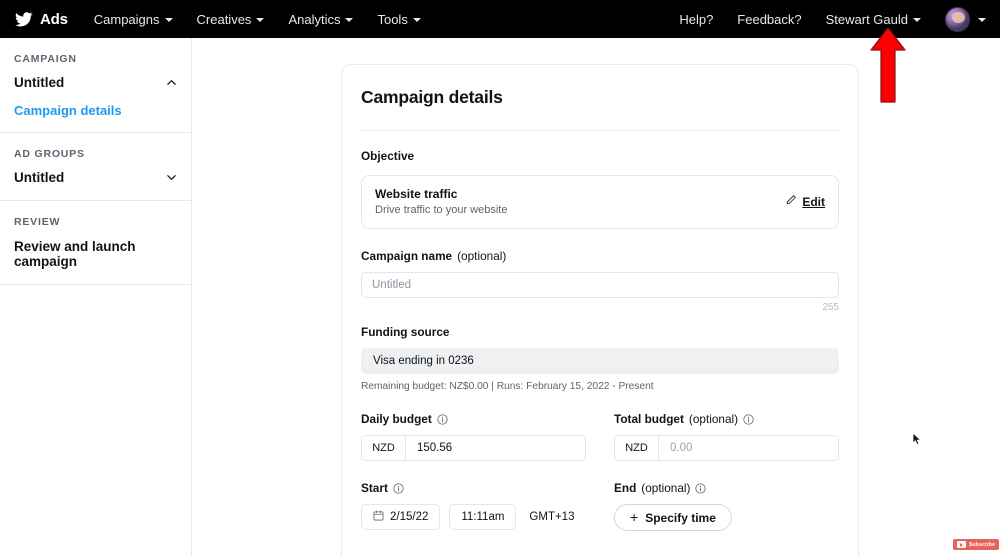  I want to click on pencil-icon, so click(791, 202).